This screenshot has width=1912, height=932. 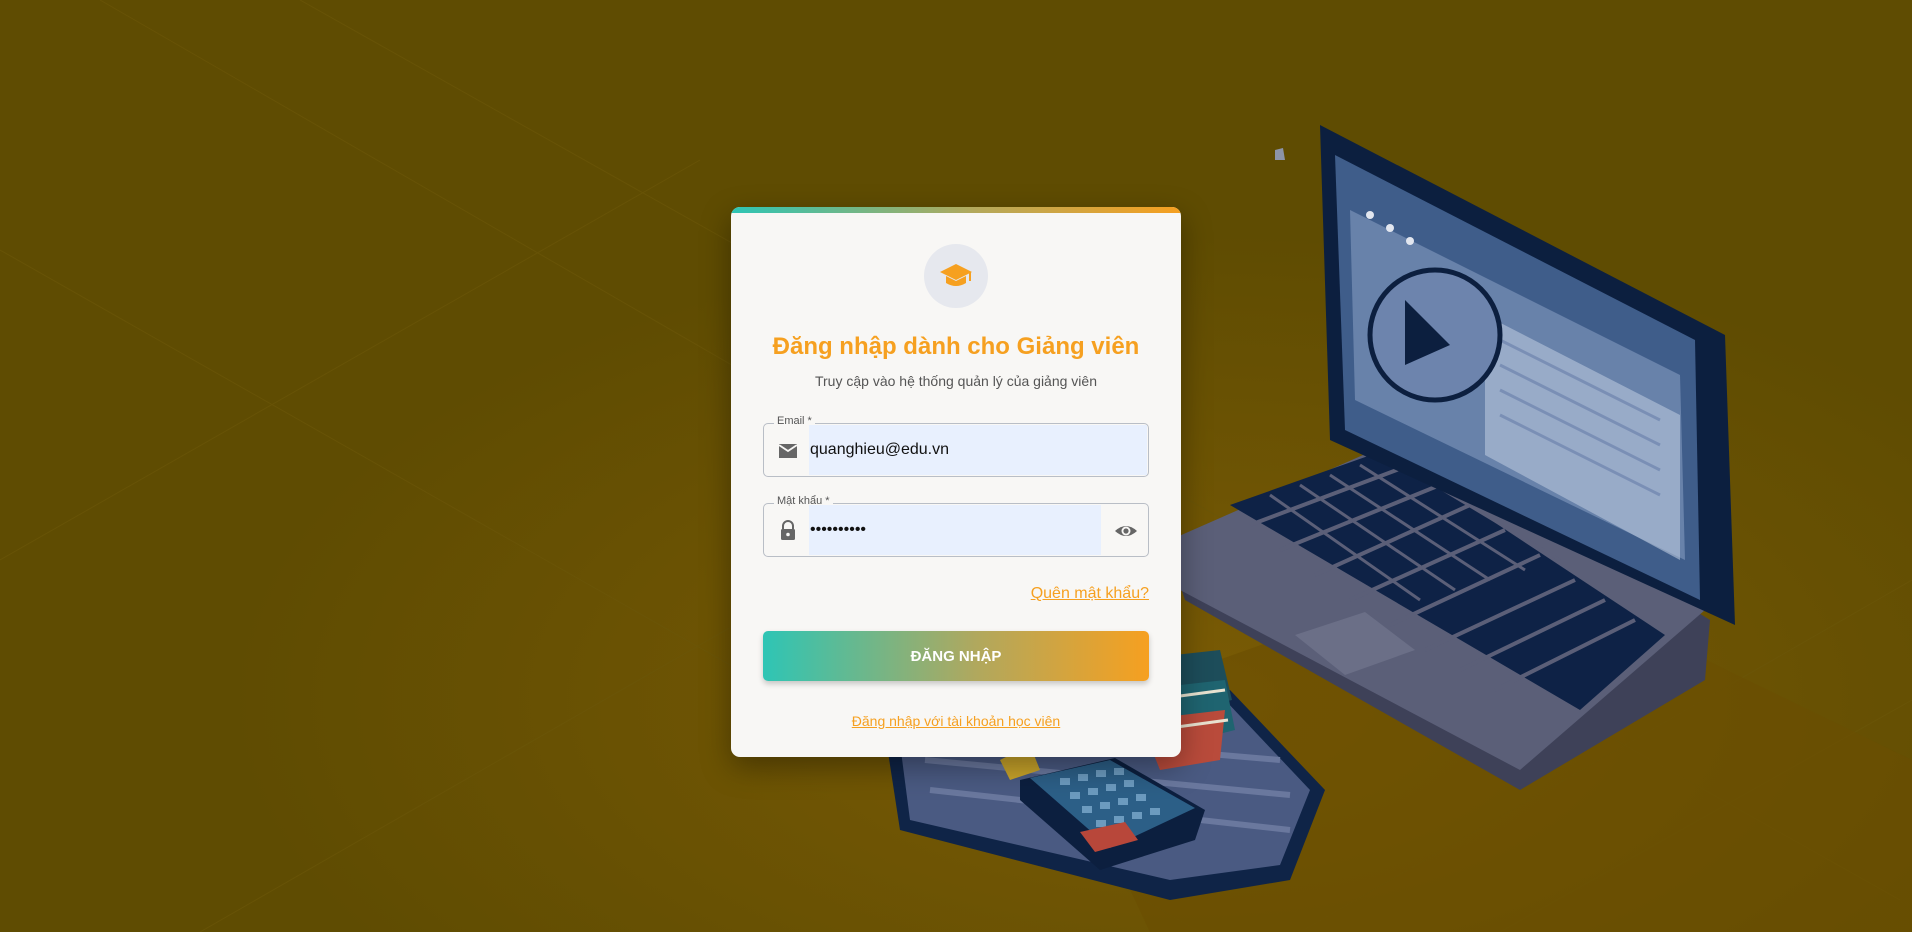 I want to click on forgot-password-link: Quên mật khẩu?, so click(x=1090, y=594).